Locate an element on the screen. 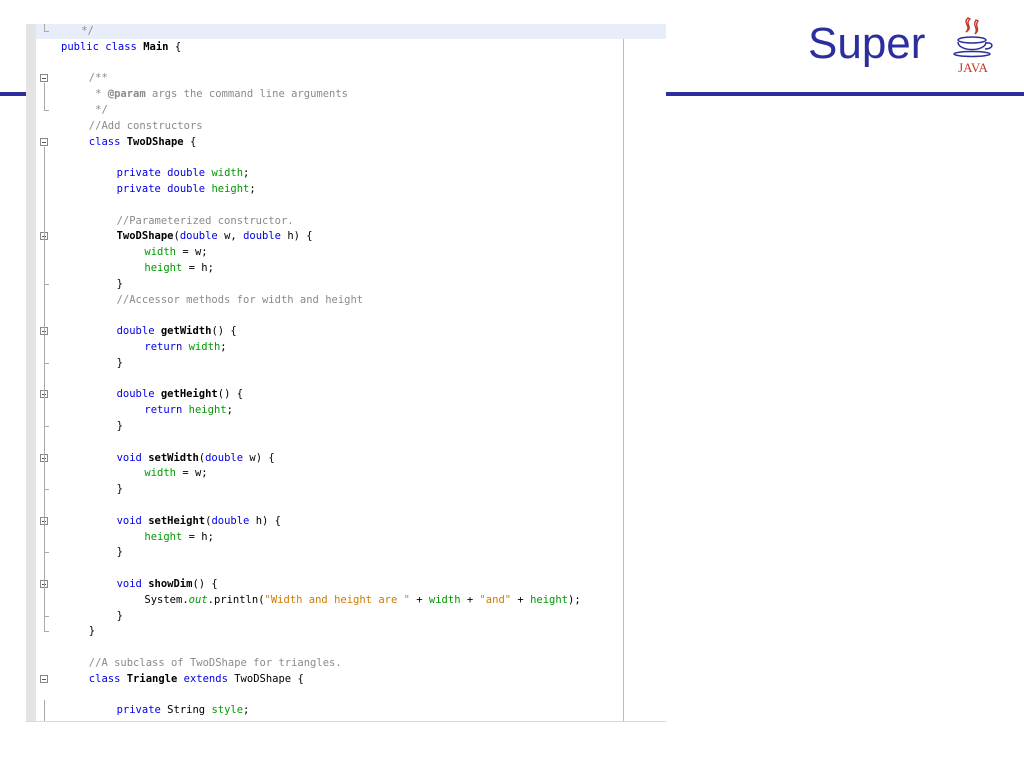  code-line: return width; is located at coordinates (346, 347).